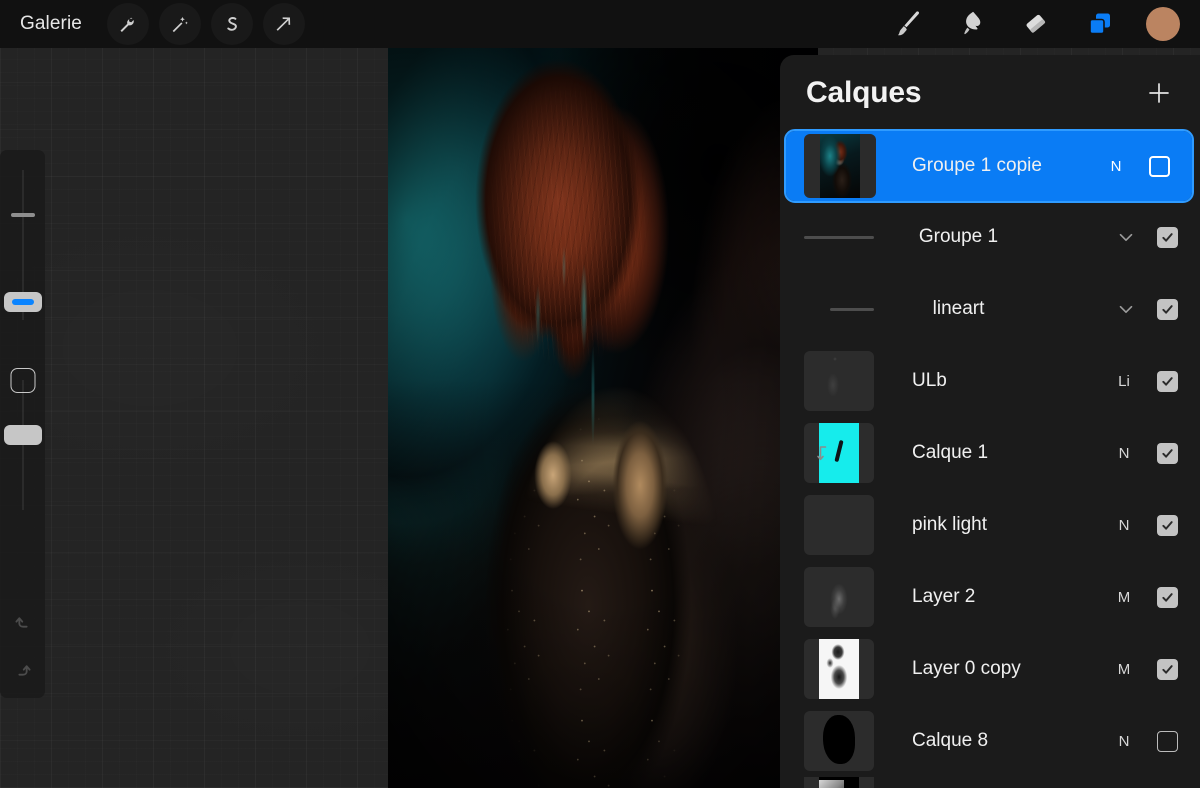 The image size is (1200, 788). What do you see at coordinates (990, 597) in the screenshot?
I see `layer-row: Layer 2 M` at bounding box center [990, 597].